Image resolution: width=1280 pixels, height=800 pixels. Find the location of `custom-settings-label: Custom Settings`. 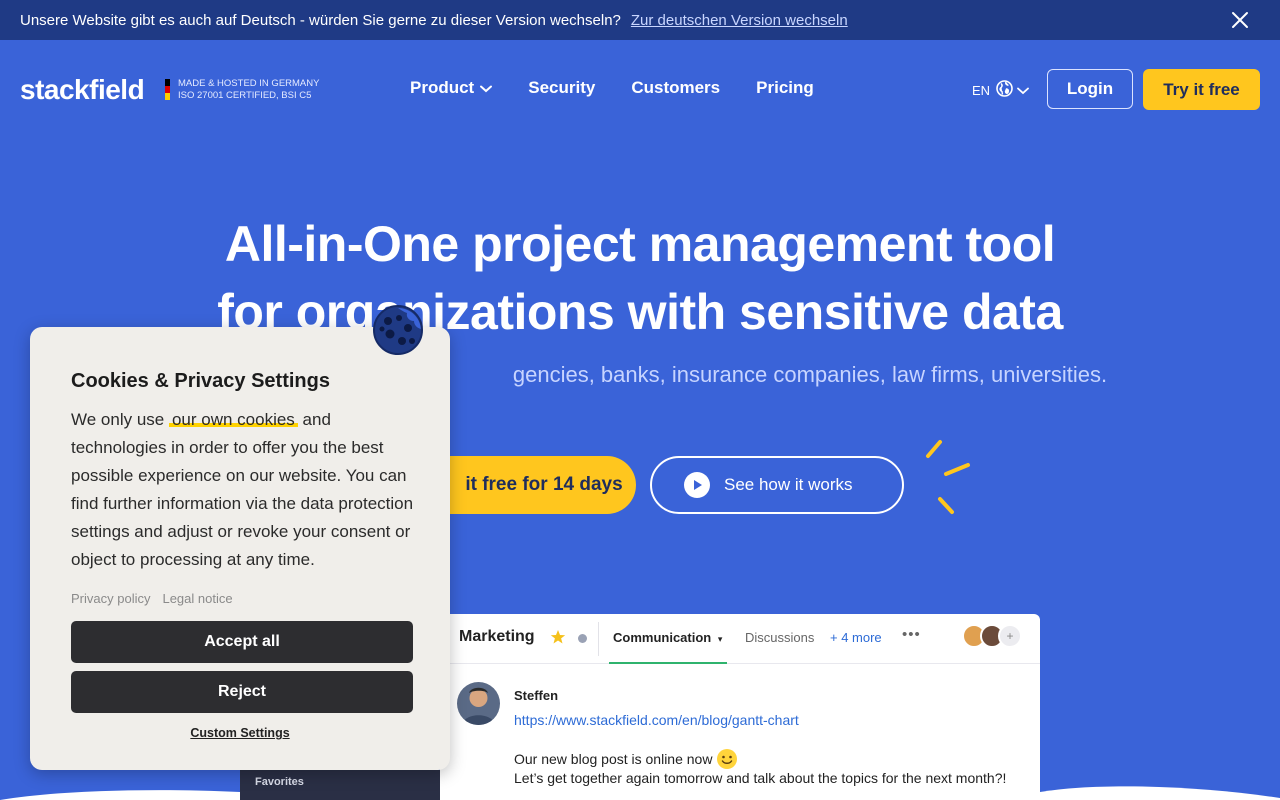

custom-settings-label: Custom Settings is located at coordinates (240, 733).